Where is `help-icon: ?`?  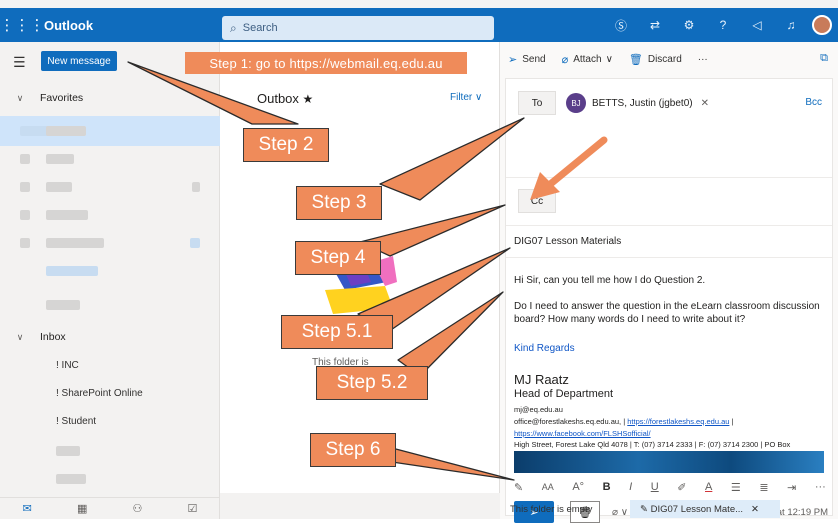 help-icon: ? is located at coordinates (723, 25).